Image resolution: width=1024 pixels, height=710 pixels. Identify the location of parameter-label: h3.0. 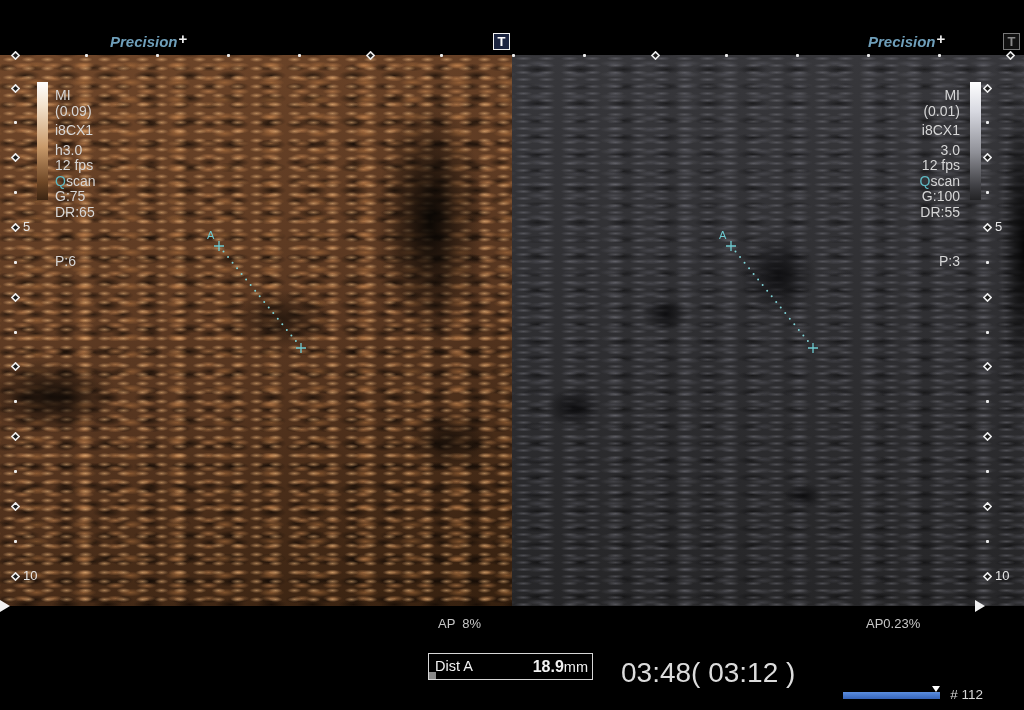
(69, 150).